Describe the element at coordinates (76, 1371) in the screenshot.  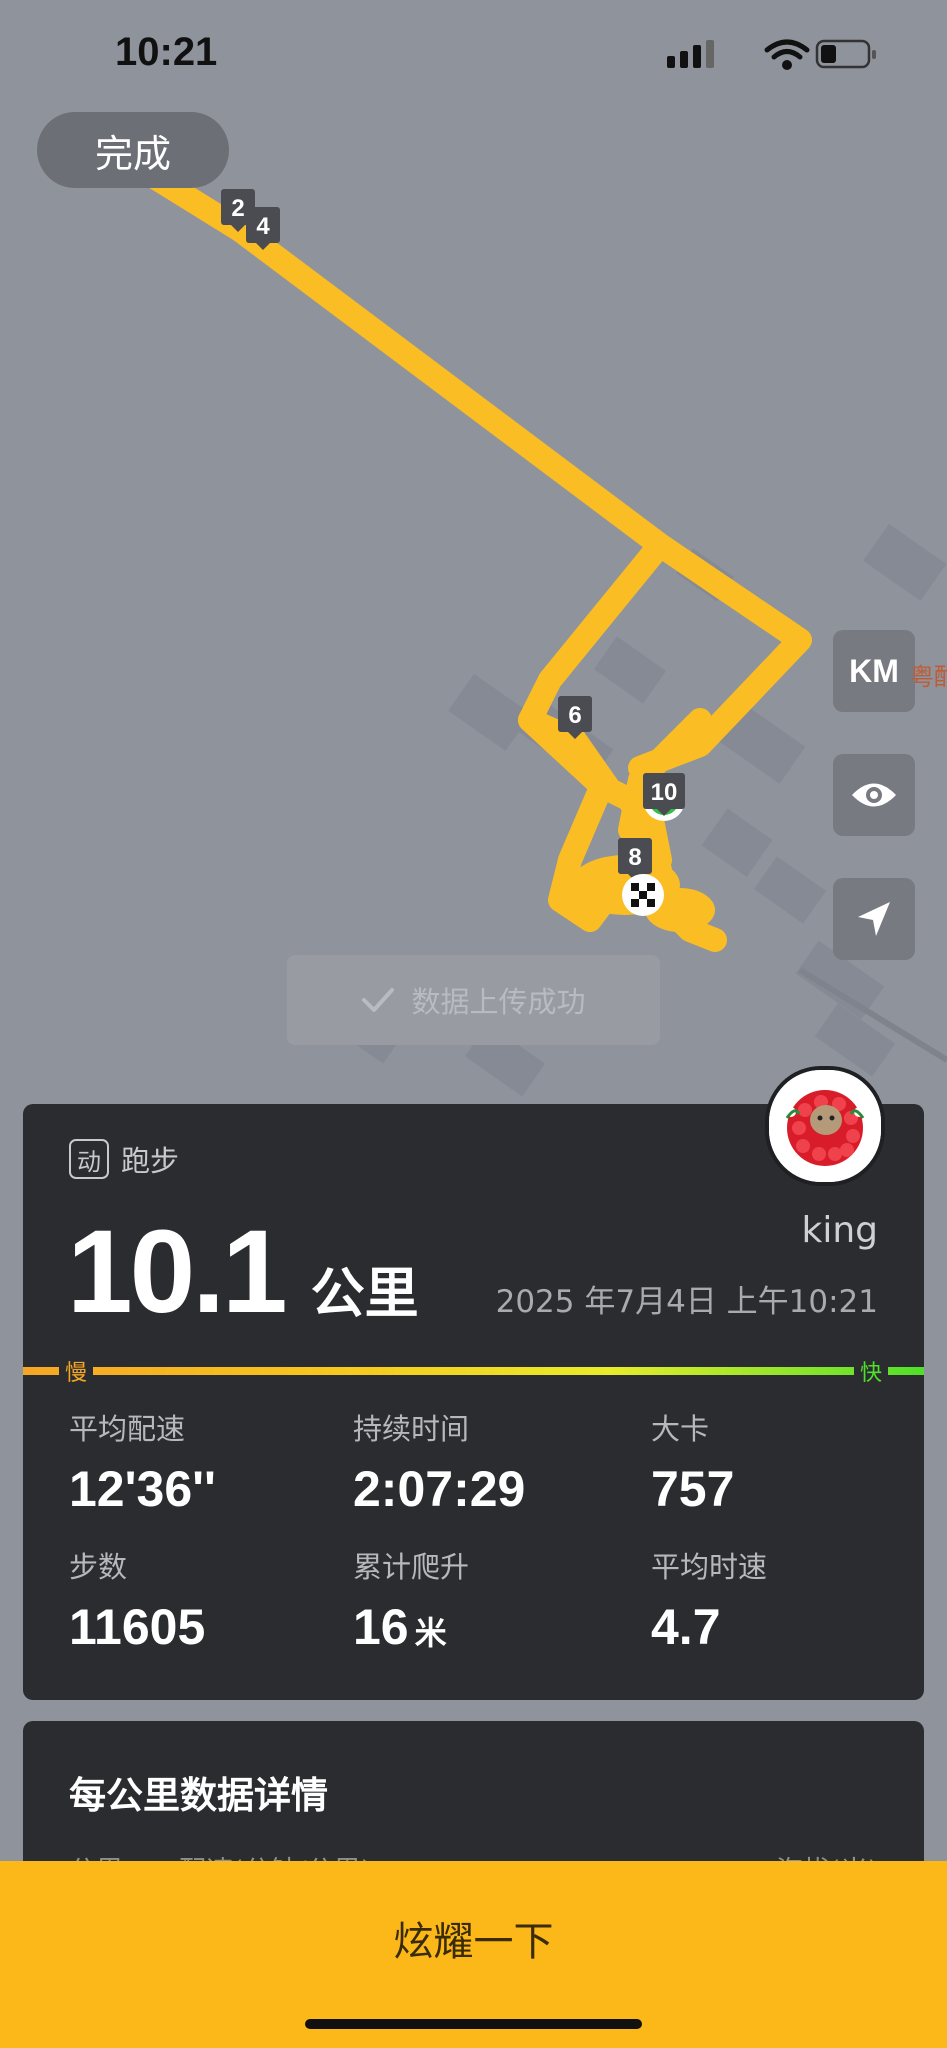
I see `speed-slow-label: 慢` at that location.